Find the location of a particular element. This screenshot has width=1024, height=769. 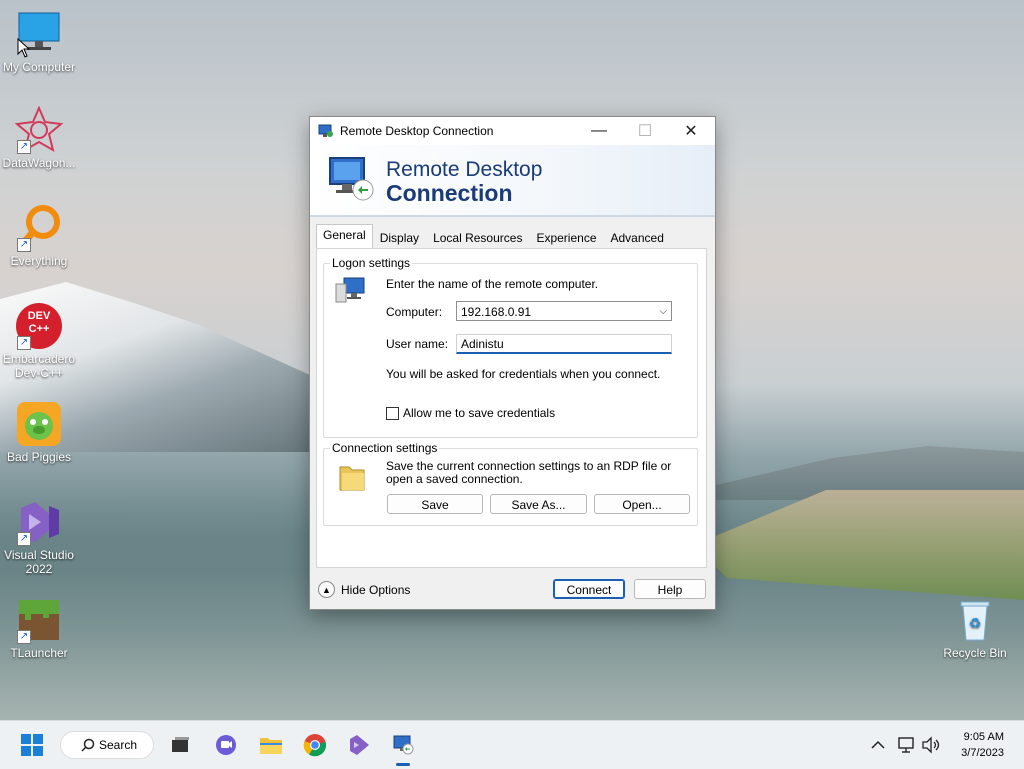

grass-block-icon: ↗ is located at coordinates (39, 620).